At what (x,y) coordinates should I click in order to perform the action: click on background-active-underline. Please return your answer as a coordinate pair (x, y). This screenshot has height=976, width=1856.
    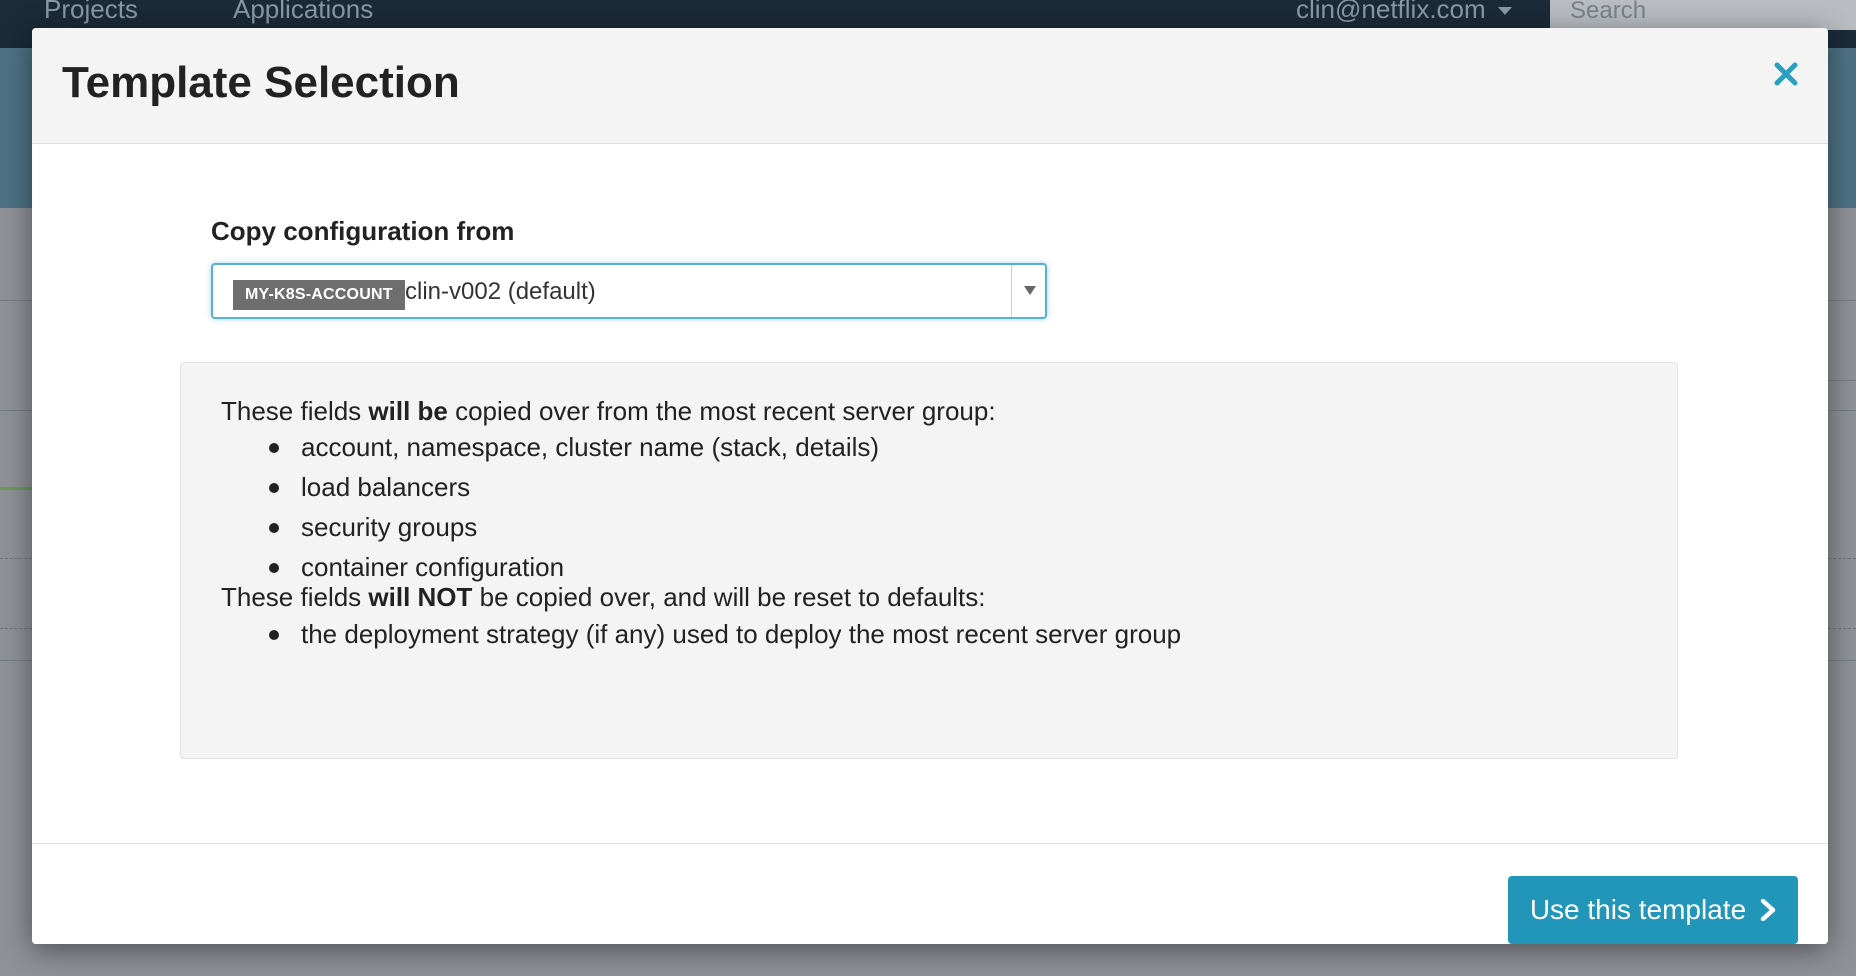
    Looking at the image, I should click on (16, 488).